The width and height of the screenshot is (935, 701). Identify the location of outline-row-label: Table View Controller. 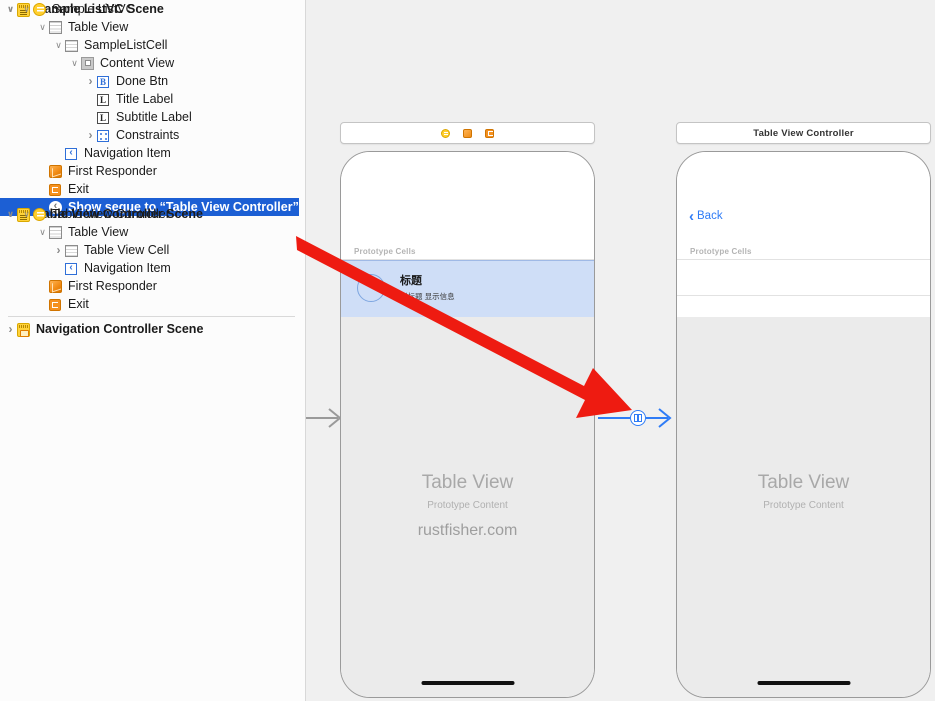
(111, 214).